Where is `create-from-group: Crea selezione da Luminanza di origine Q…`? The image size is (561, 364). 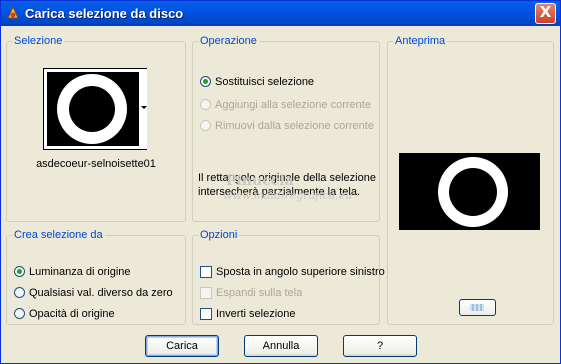
create-from-group: Crea selezione da Luminanza di origine Q… is located at coordinates (96, 277).